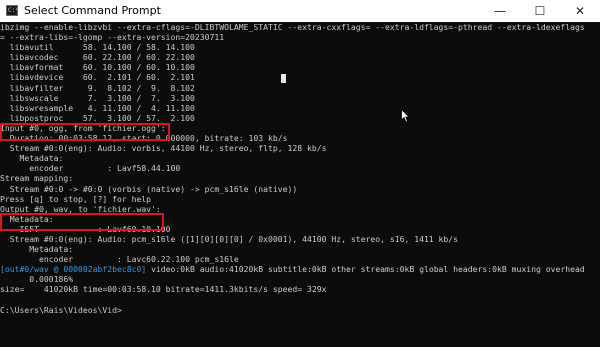  I want to click on mouse-pointer-icon, so click(405, 116).